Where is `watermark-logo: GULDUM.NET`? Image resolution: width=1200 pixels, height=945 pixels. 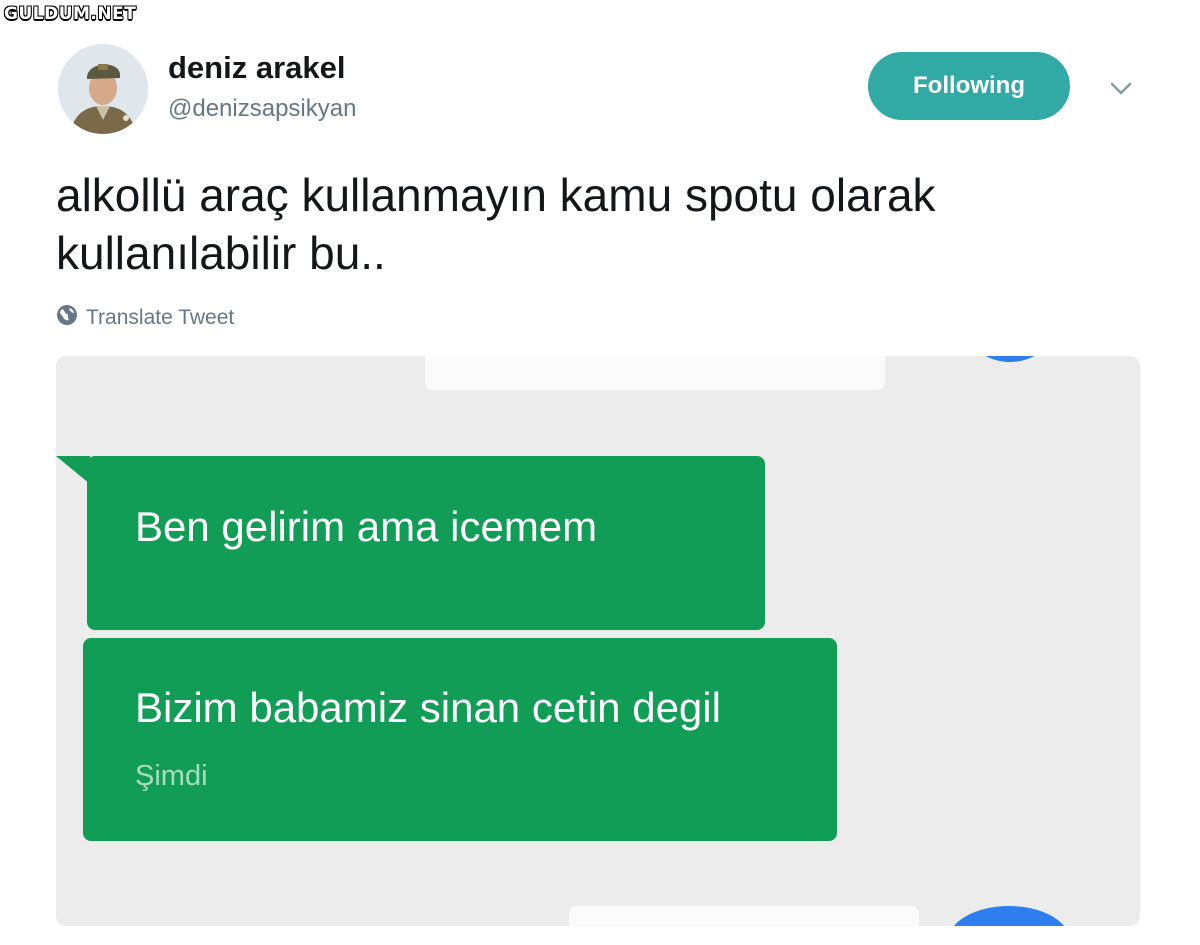 watermark-logo: GULDUM.NET is located at coordinates (70, 14).